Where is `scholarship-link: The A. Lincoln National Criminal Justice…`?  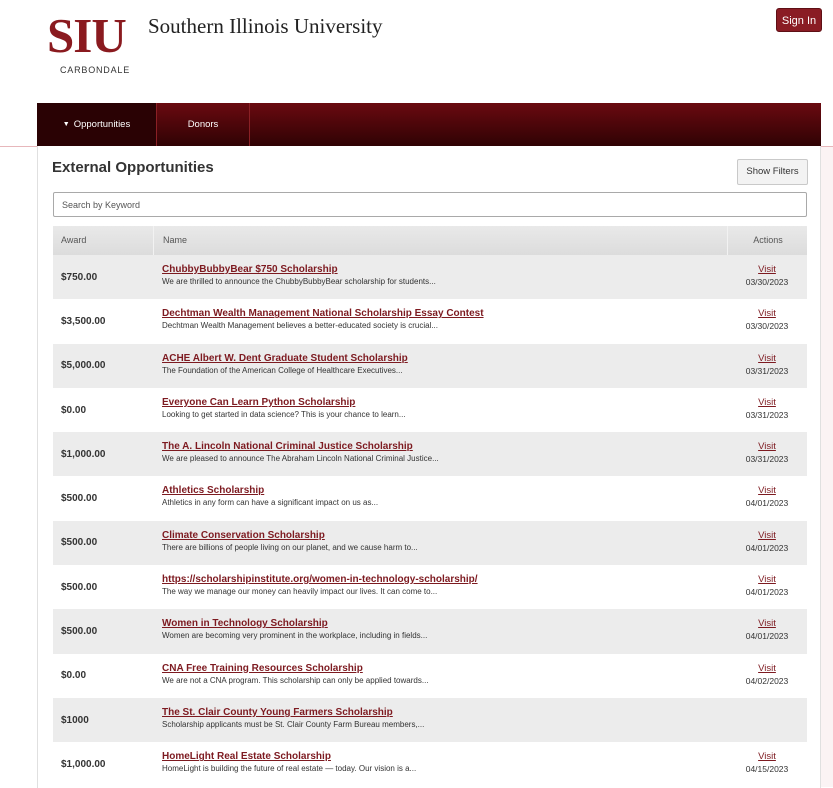
scholarship-link: The A. Lincoln National Criminal Justice… is located at coordinates (442, 447).